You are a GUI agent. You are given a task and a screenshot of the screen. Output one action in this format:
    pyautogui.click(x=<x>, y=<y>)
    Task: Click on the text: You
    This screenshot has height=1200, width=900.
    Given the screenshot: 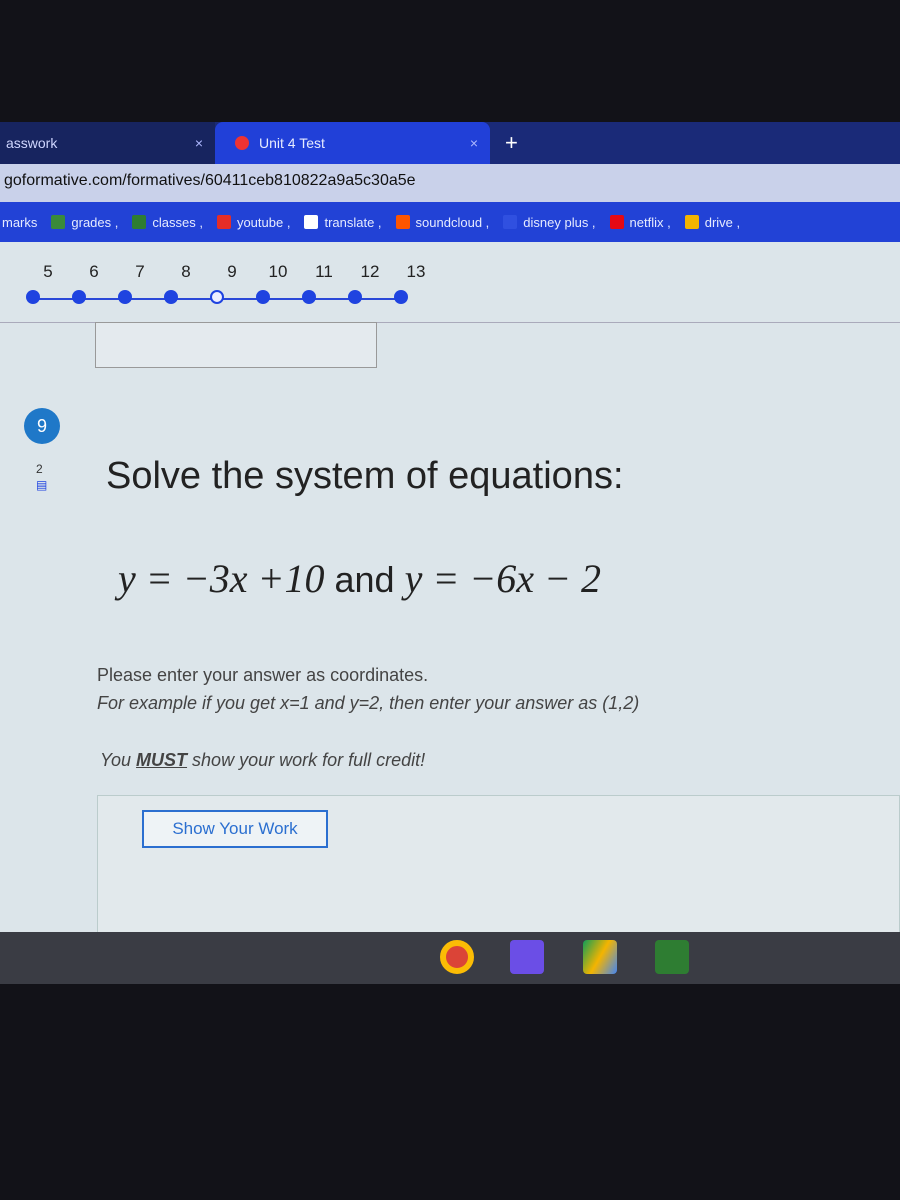 What is the action you would take?
    pyautogui.click(x=118, y=760)
    